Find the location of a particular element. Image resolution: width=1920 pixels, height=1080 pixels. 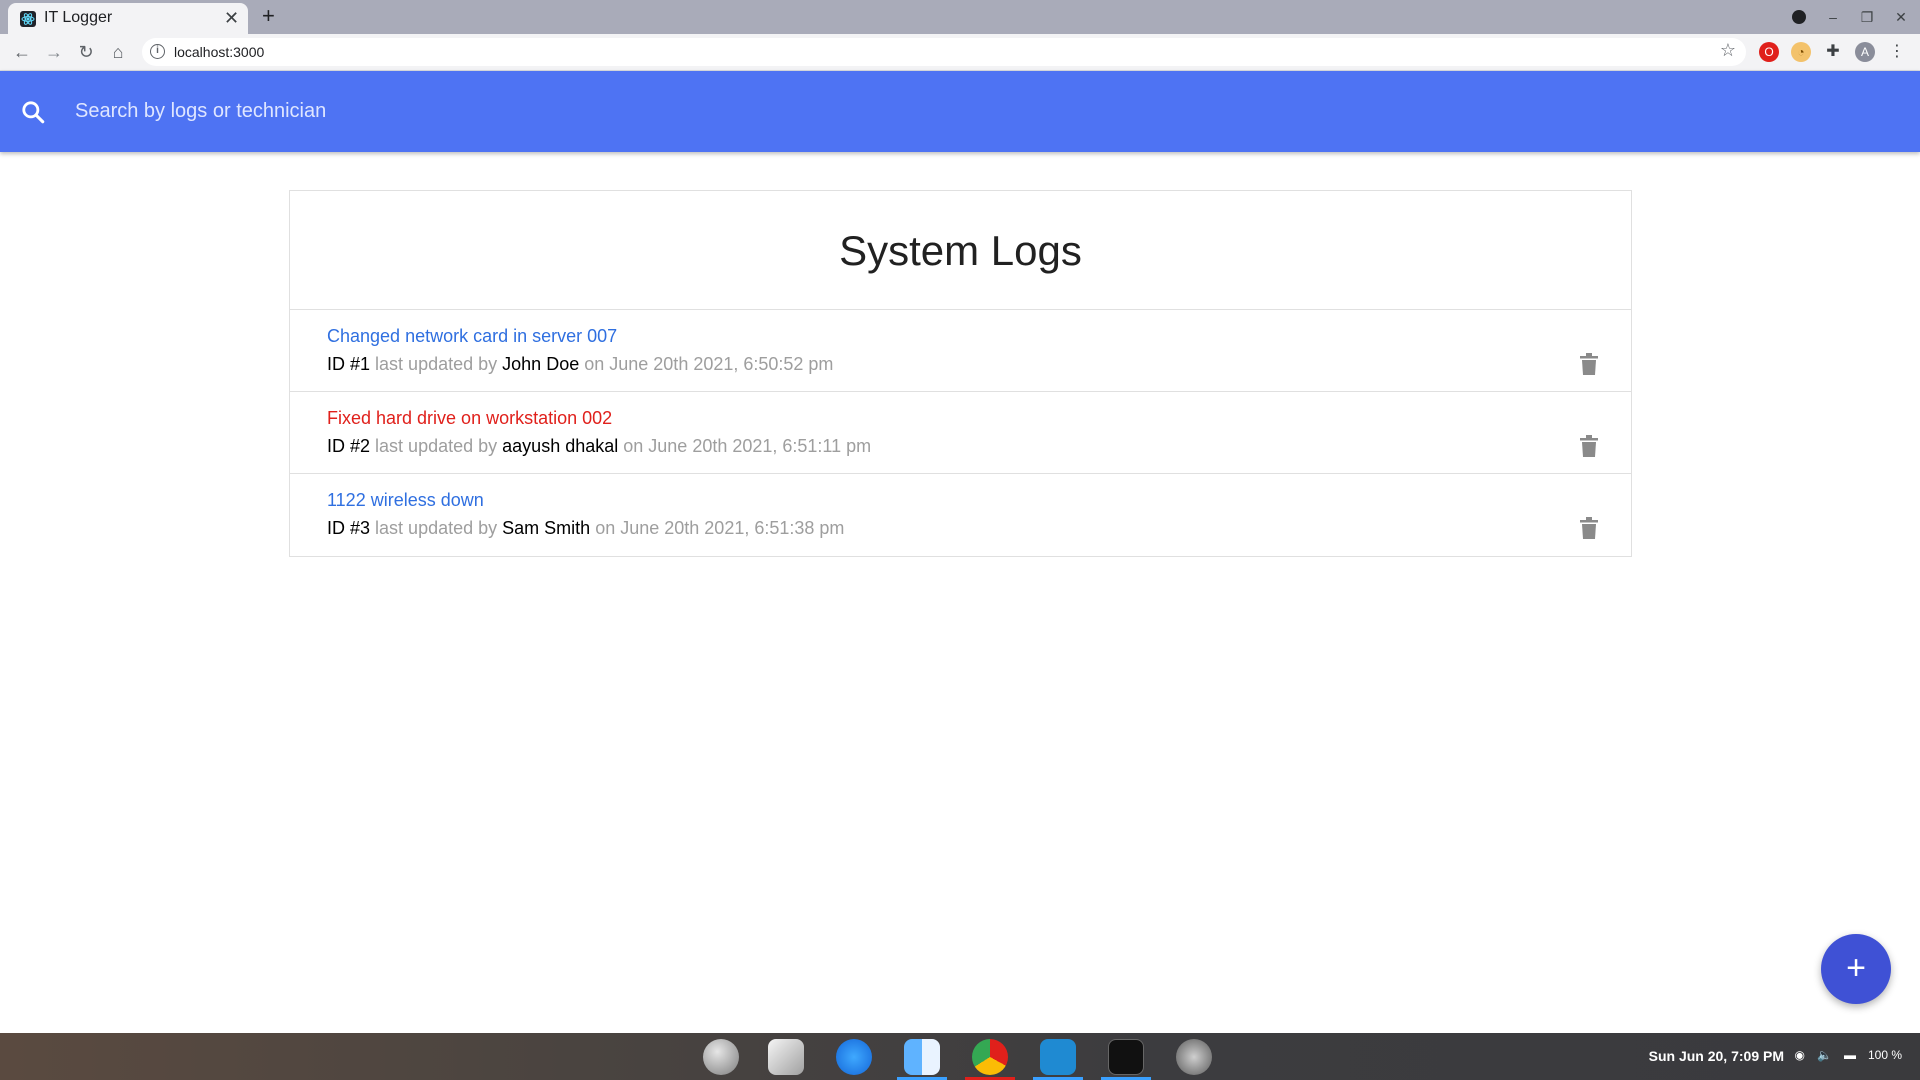

browser-tab-strip: IT Logger ✕ + – ❐ ✕ is located at coordinates (960, 17).